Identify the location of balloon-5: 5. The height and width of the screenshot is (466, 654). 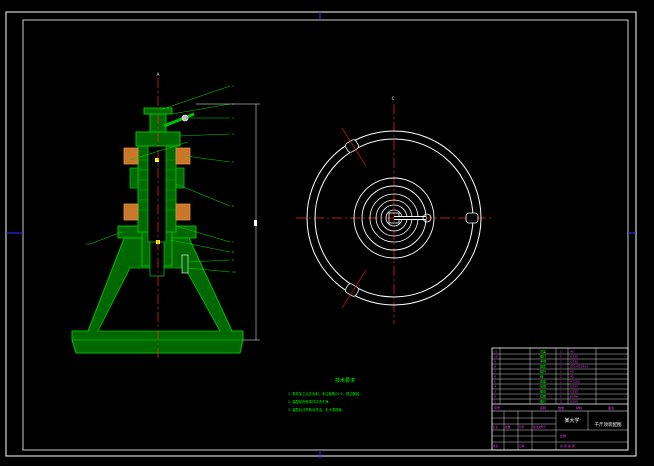
(233, 162).